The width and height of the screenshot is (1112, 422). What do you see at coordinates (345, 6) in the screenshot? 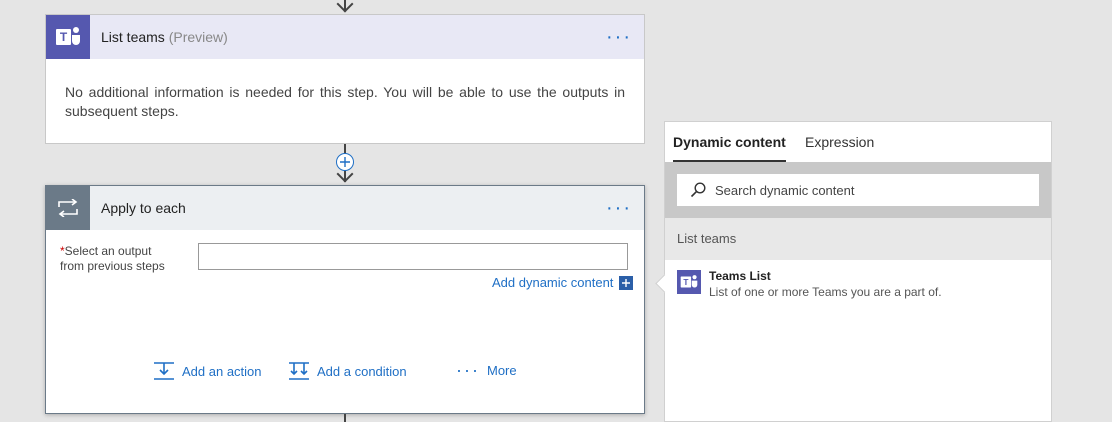
I see `connector-top-arrow` at bounding box center [345, 6].